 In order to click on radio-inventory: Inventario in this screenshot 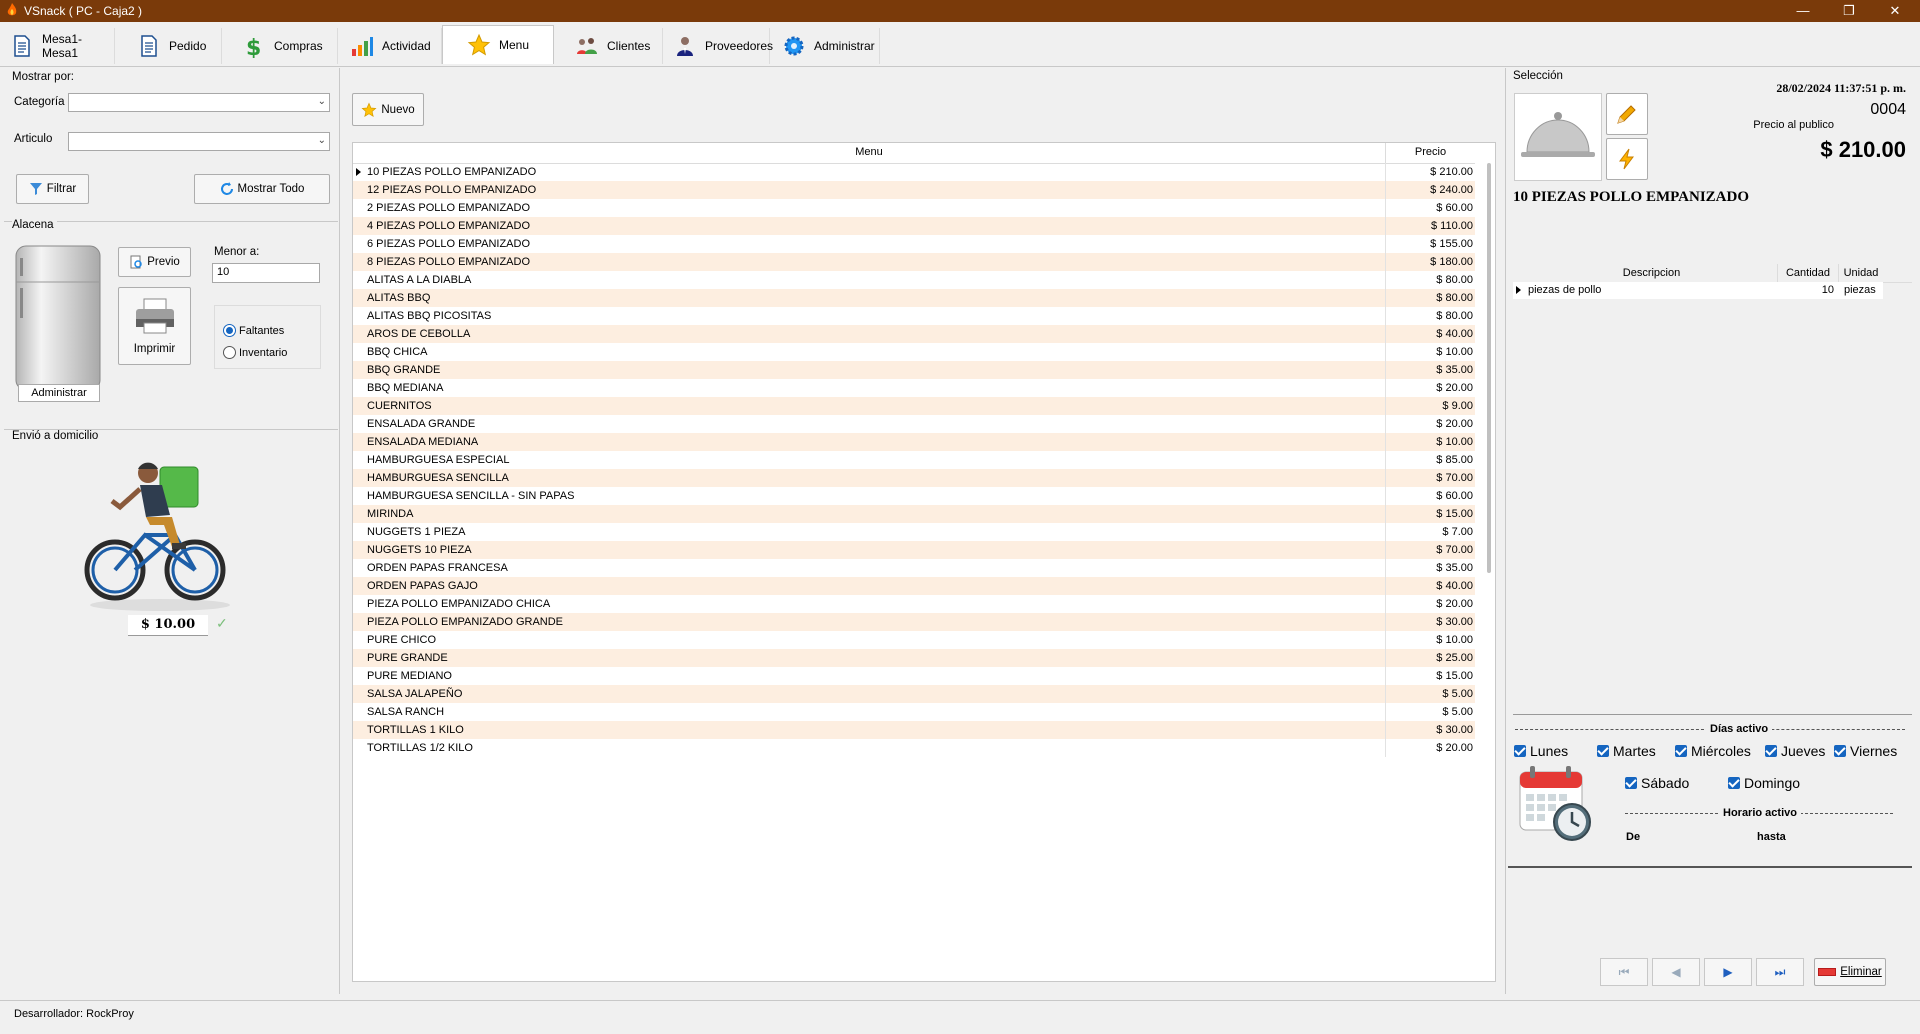, I will do `click(255, 352)`.